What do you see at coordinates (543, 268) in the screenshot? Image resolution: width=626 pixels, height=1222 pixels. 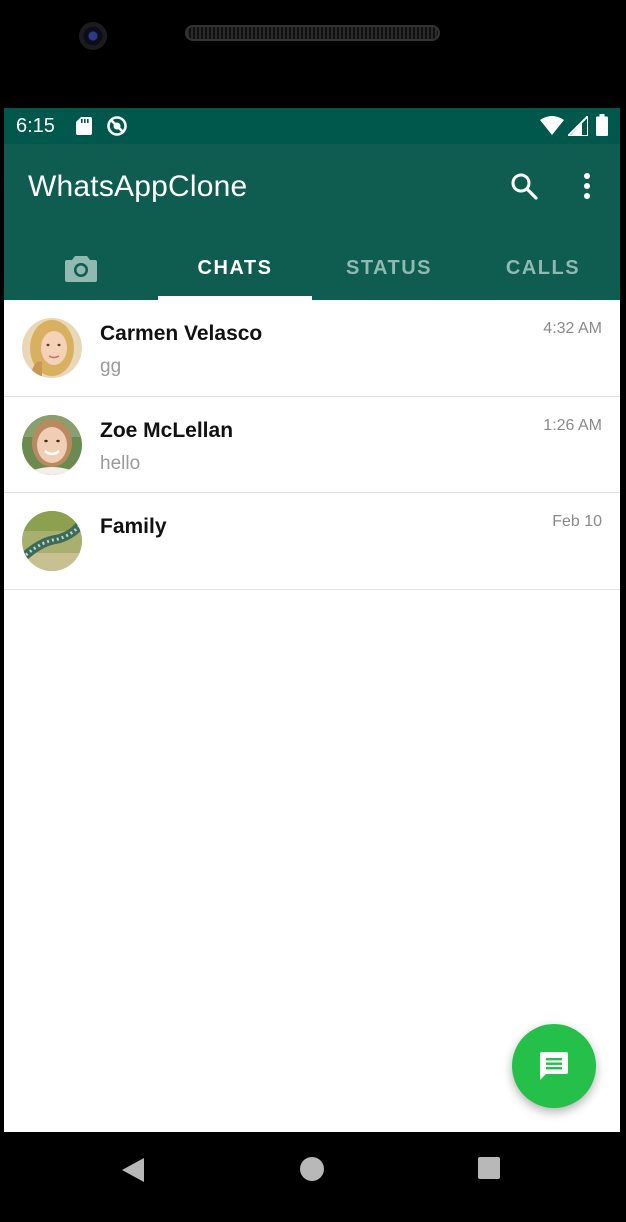 I see `tab-calls: CALLS` at bounding box center [543, 268].